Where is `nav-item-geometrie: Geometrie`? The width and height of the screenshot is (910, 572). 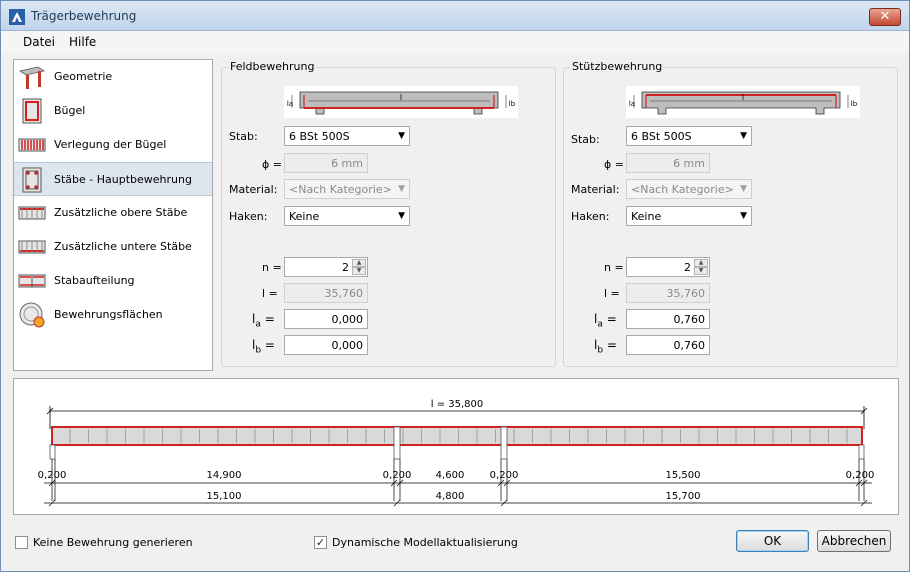 nav-item-geometrie: Geometrie is located at coordinates (113, 77).